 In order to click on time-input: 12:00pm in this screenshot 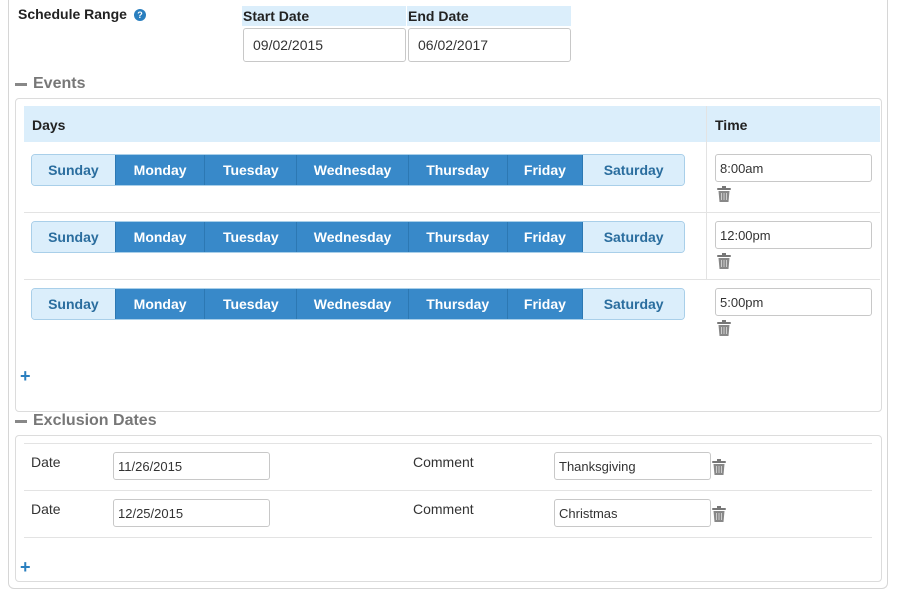, I will do `click(793, 235)`.